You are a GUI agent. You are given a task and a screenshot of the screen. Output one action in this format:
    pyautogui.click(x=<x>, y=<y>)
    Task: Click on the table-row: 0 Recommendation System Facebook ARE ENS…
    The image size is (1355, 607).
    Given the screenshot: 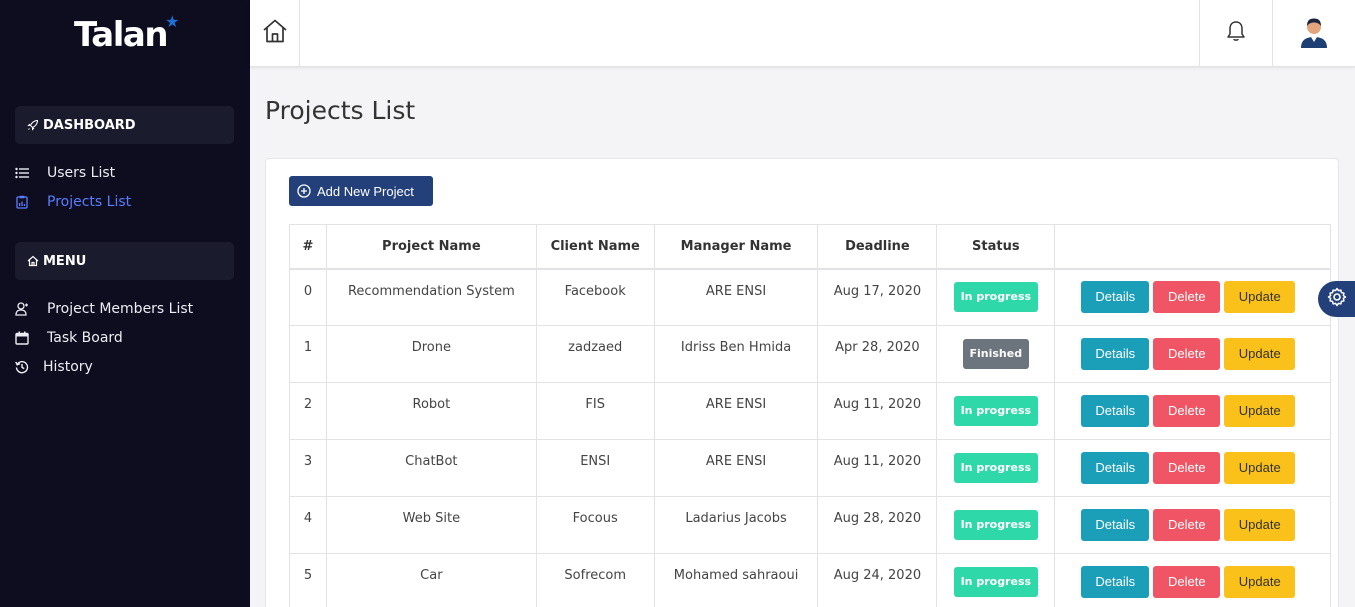 What is the action you would take?
    pyautogui.click(x=810, y=297)
    